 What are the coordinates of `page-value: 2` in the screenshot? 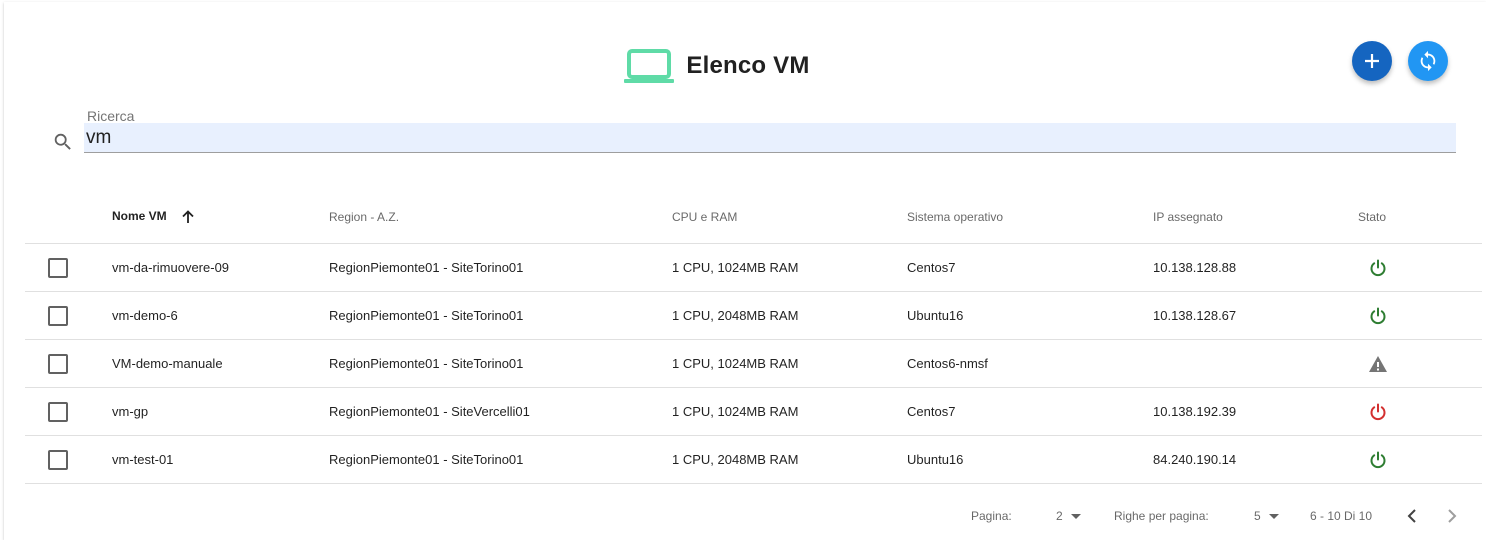 It's located at (1059, 516).